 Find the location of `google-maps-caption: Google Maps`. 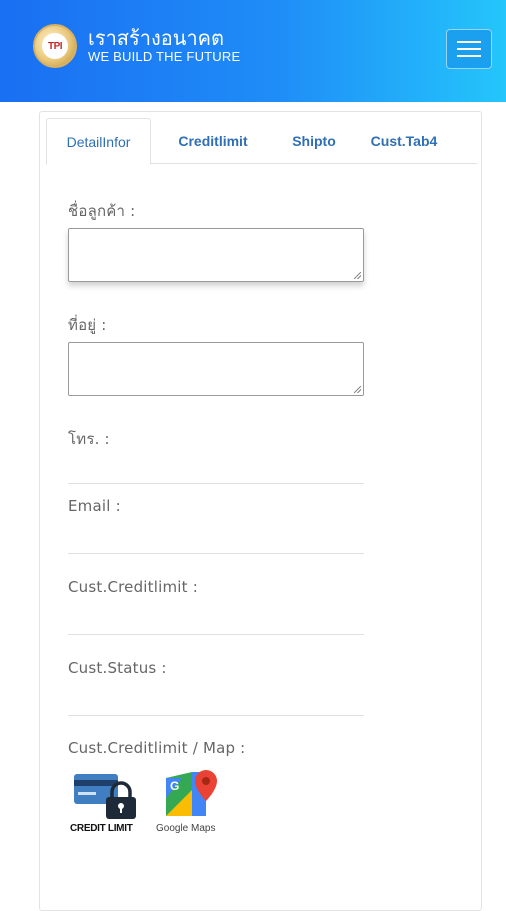

google-maps-caption: Google Maps is located at coordinates (186, 828).